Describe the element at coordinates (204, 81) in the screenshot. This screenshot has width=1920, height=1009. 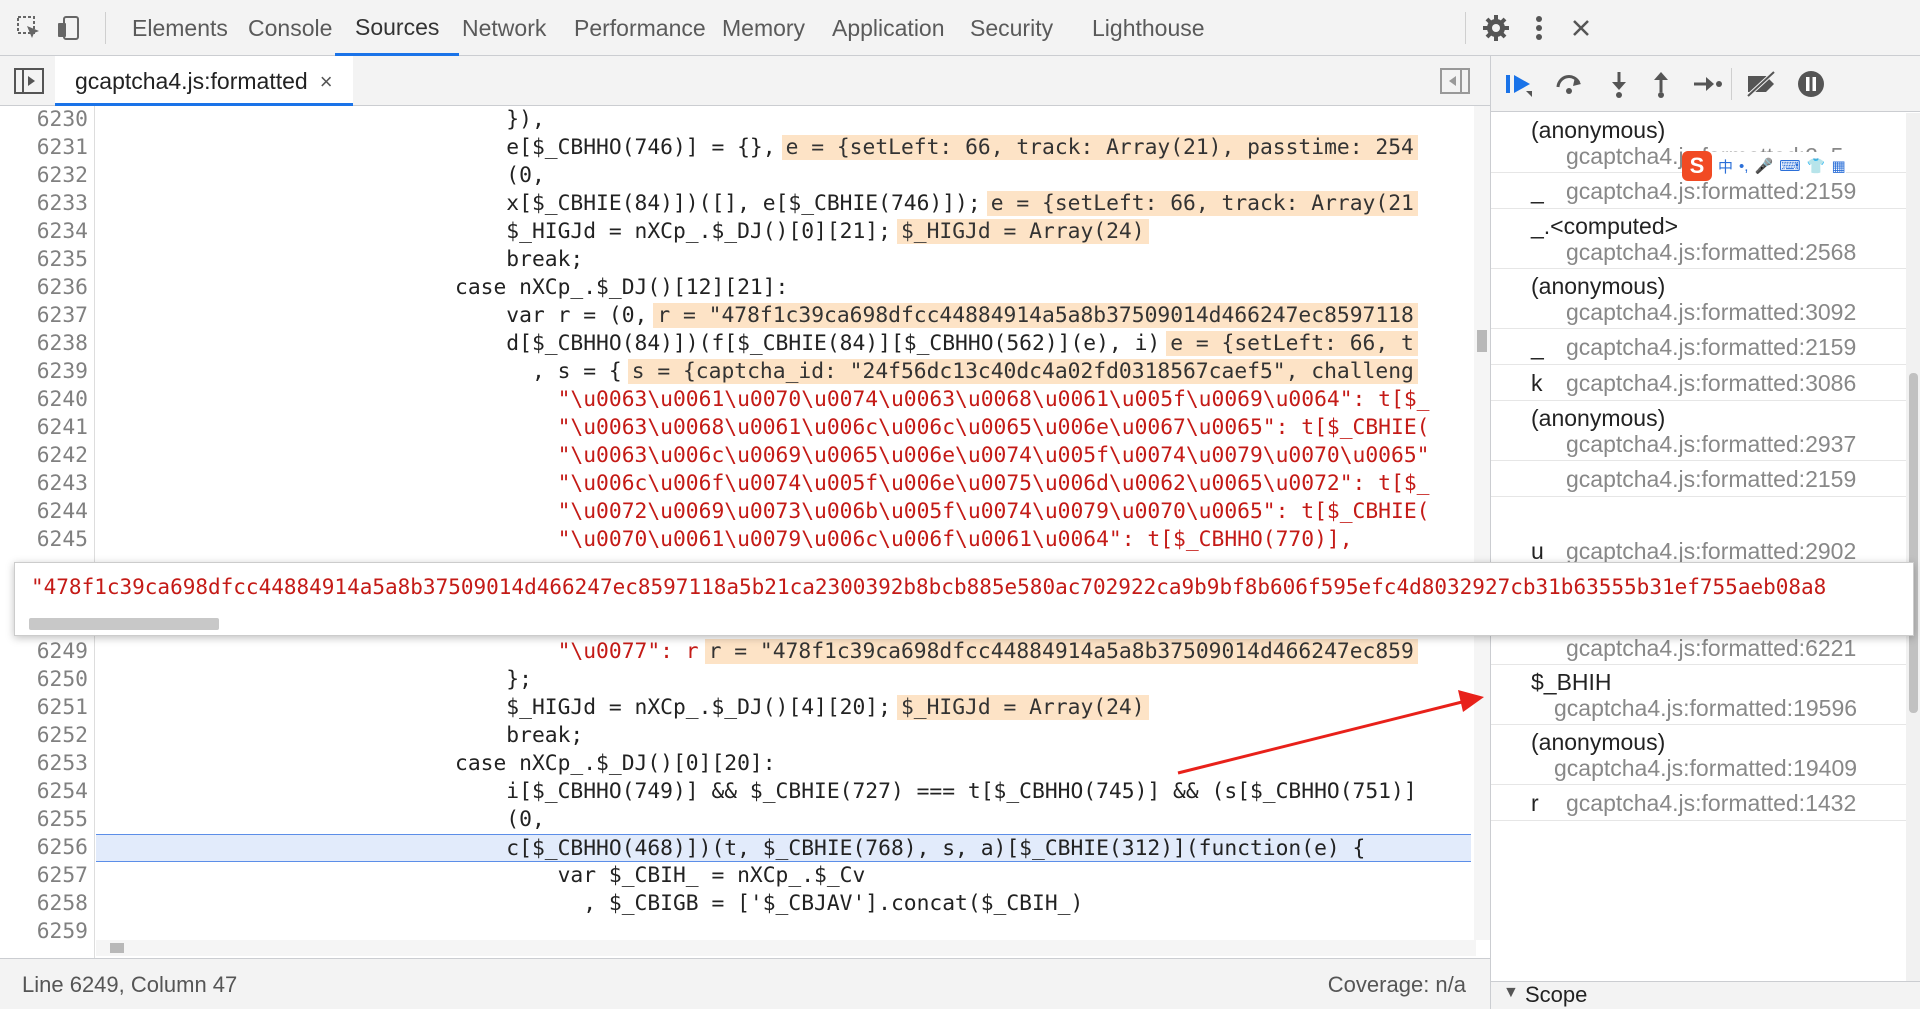
I see `file-tab-gcaptcha4: gcaptcha4.js:formatted ×` at that location.